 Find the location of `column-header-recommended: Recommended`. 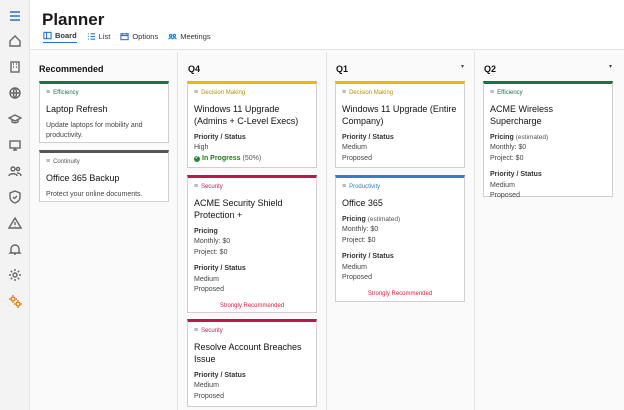

column-header-recommended: Recommended is located at coordinates (71, 69).